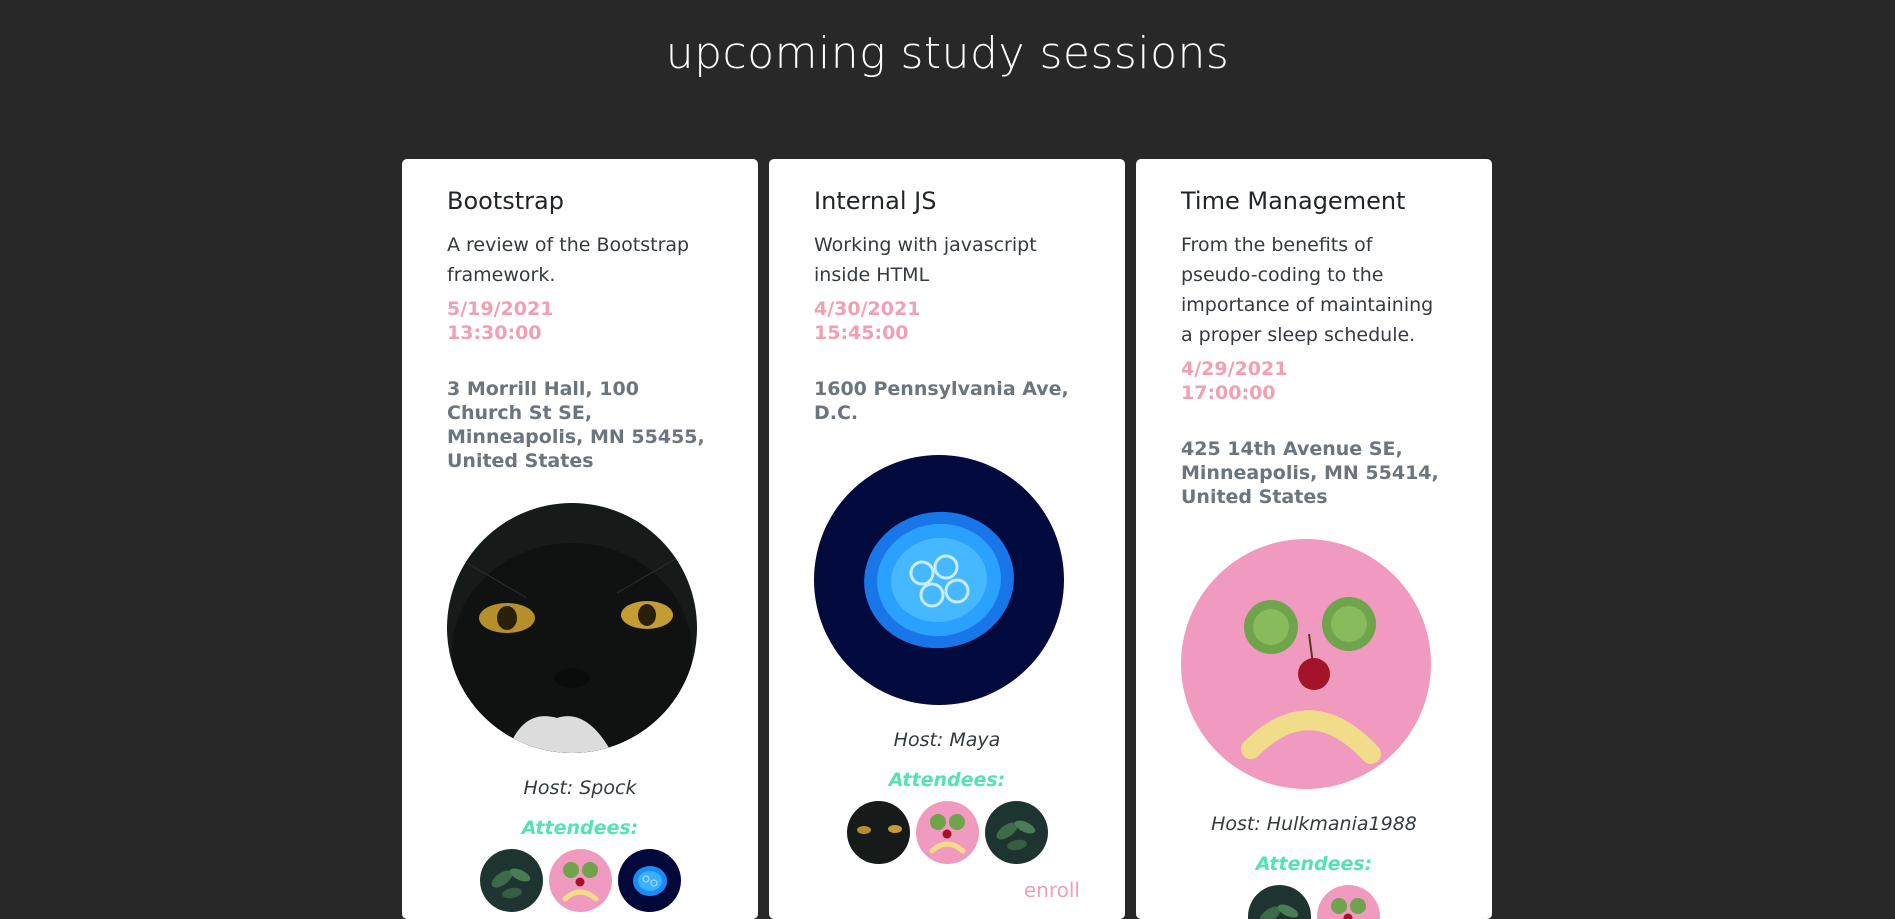 This screenshot has height=919, width=1895. I want to click on host-line: Host: Spock, so click(580, 788).